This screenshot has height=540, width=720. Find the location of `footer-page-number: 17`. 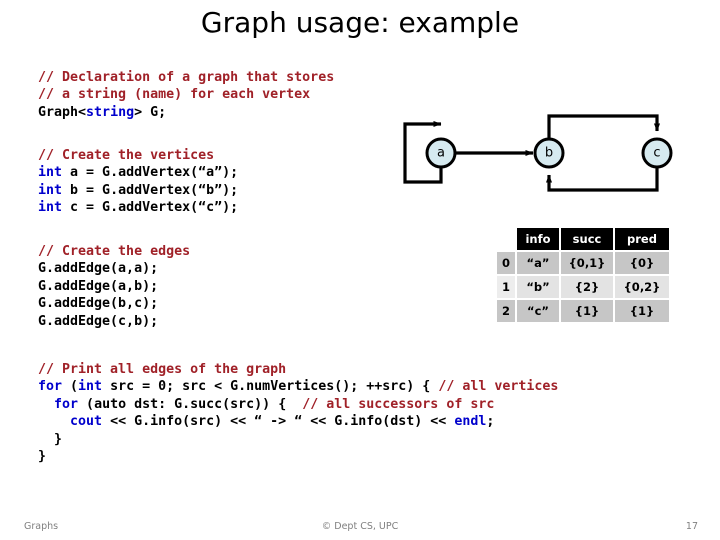

footer-page-number: 17 is located at coordinates (691, 526).